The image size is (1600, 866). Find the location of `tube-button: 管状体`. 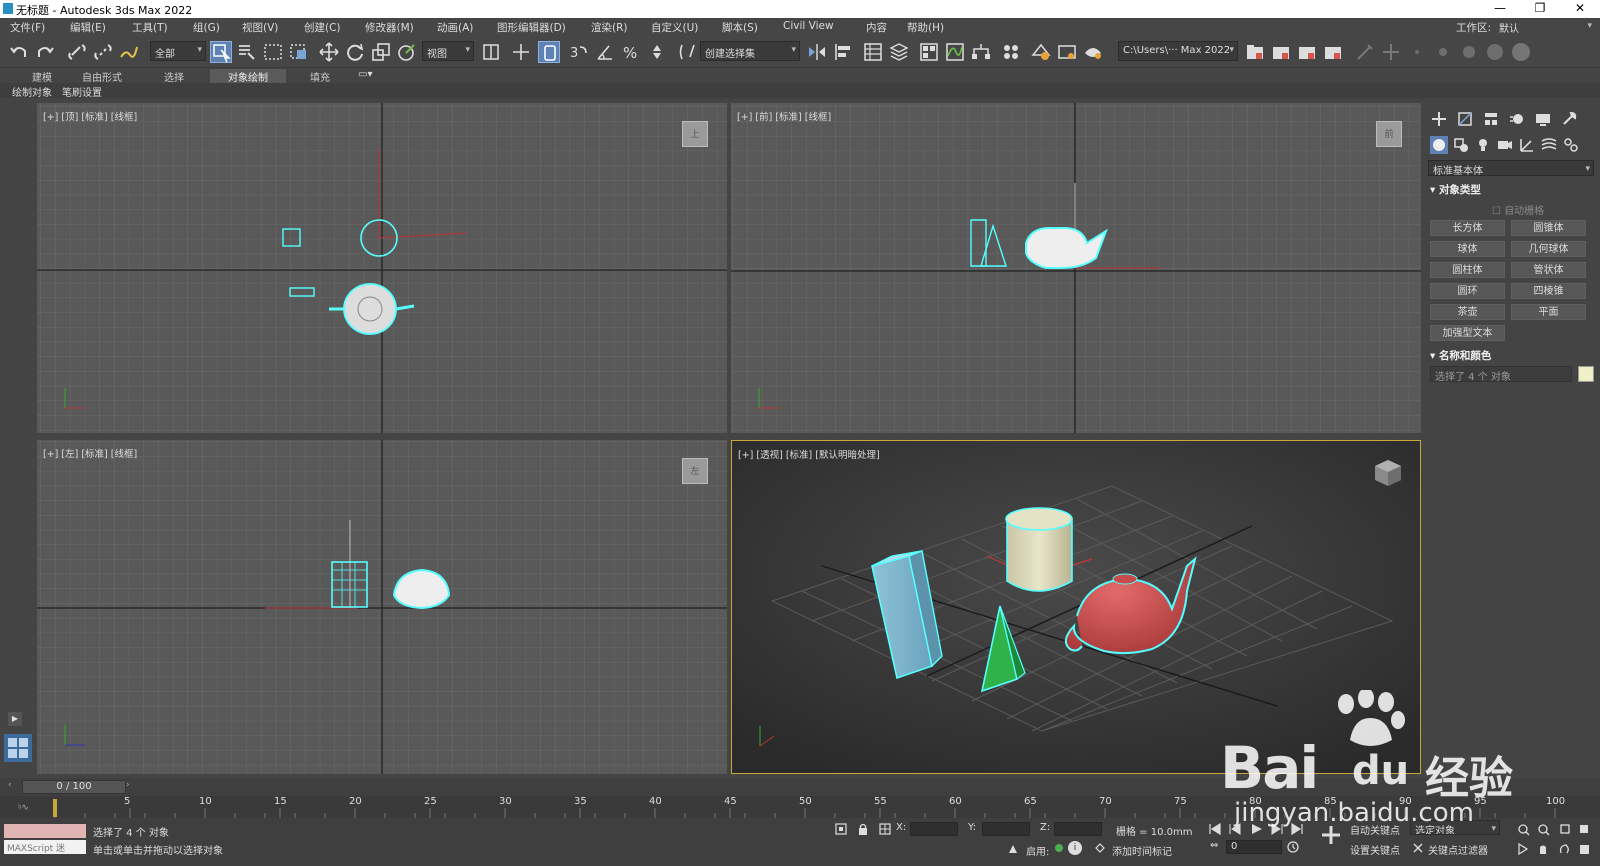

tube-button: 管状体 is located at coordinates (1548, 270).